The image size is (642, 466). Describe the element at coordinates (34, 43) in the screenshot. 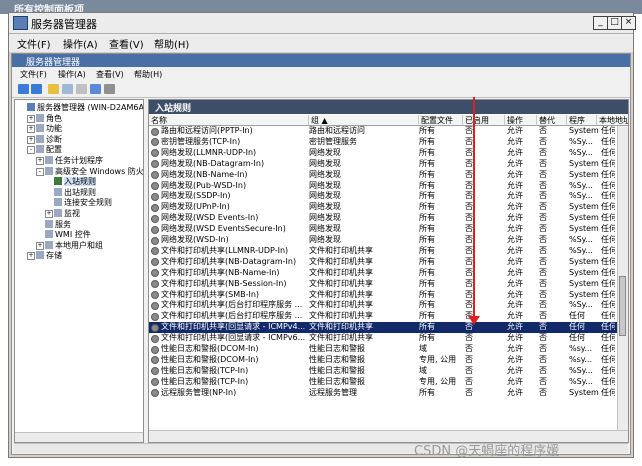

I see `menu-file: 文件(F)` at that location.